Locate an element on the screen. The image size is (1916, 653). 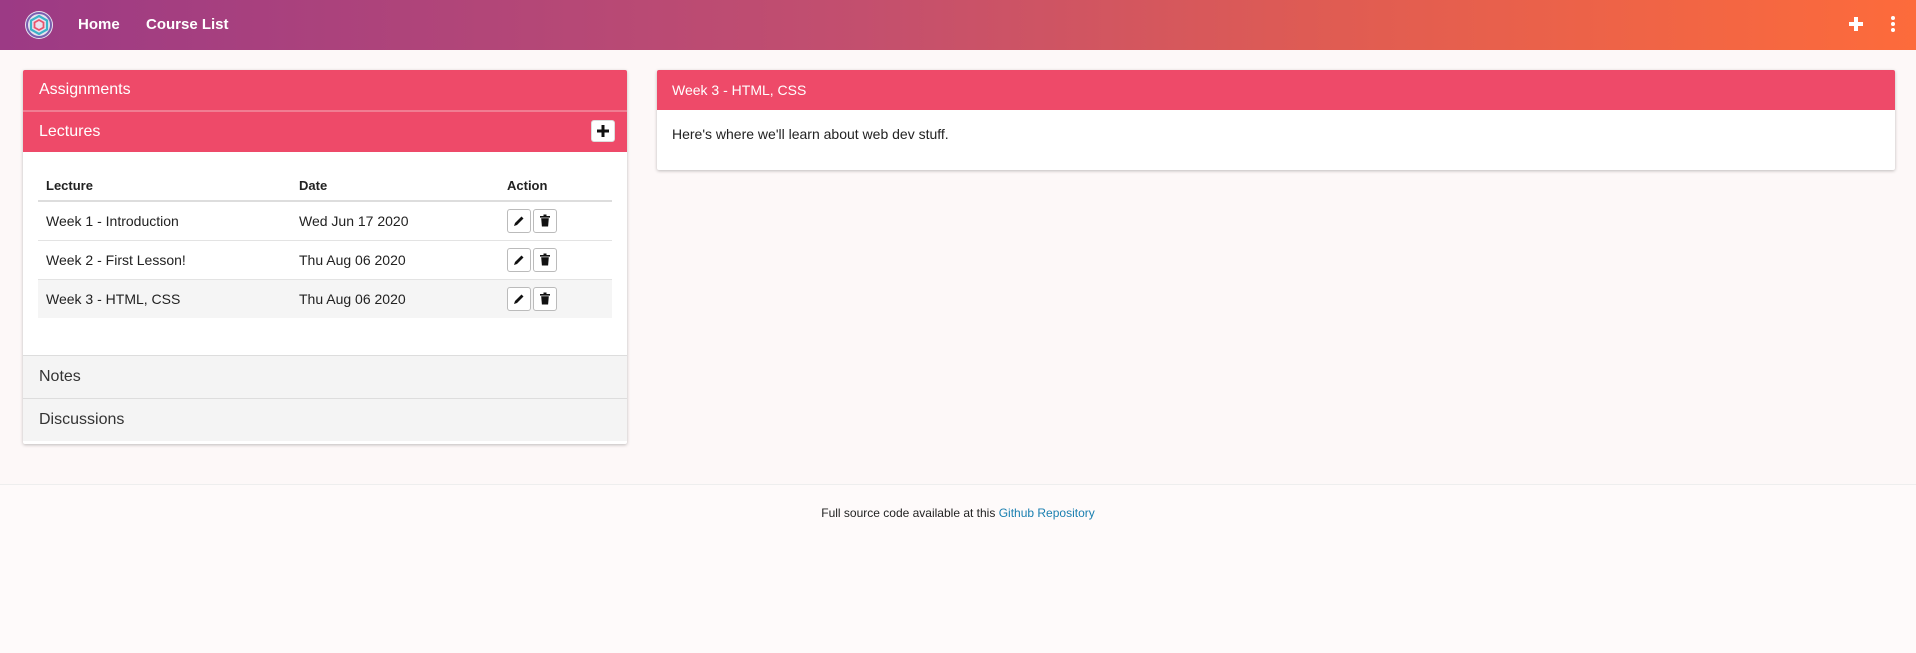
table-row: Week 2 - First Lesson! Thu Aug 06 2020 is located at coordinates (325, 259).